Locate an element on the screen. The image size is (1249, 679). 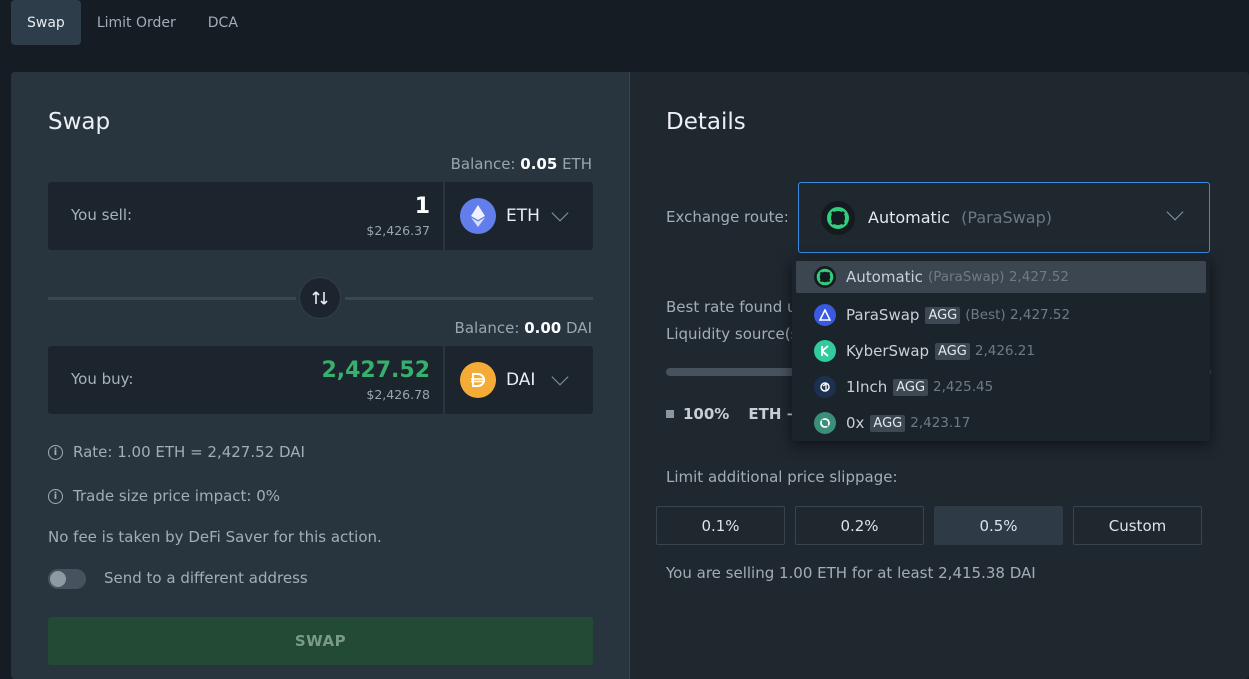
slippage-options: 0.1% 0.2% 0.5% Custom is located at coordinates (929, 525).